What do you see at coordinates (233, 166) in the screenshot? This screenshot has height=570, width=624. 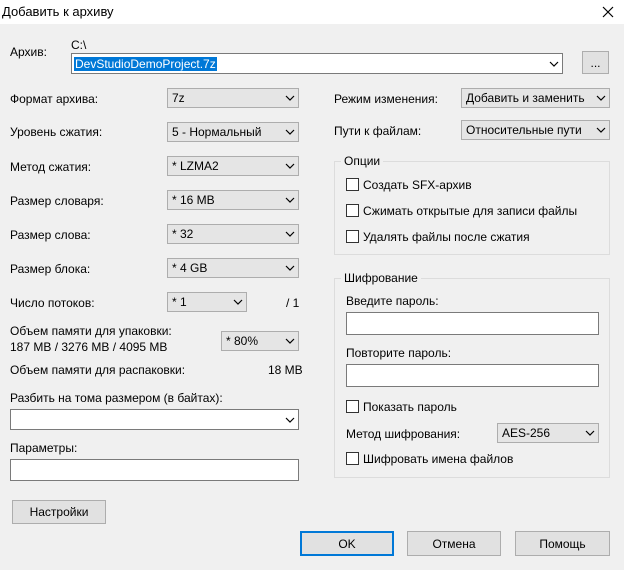 I see `method-select: * LZMA2` at bounding box center [233, 166].